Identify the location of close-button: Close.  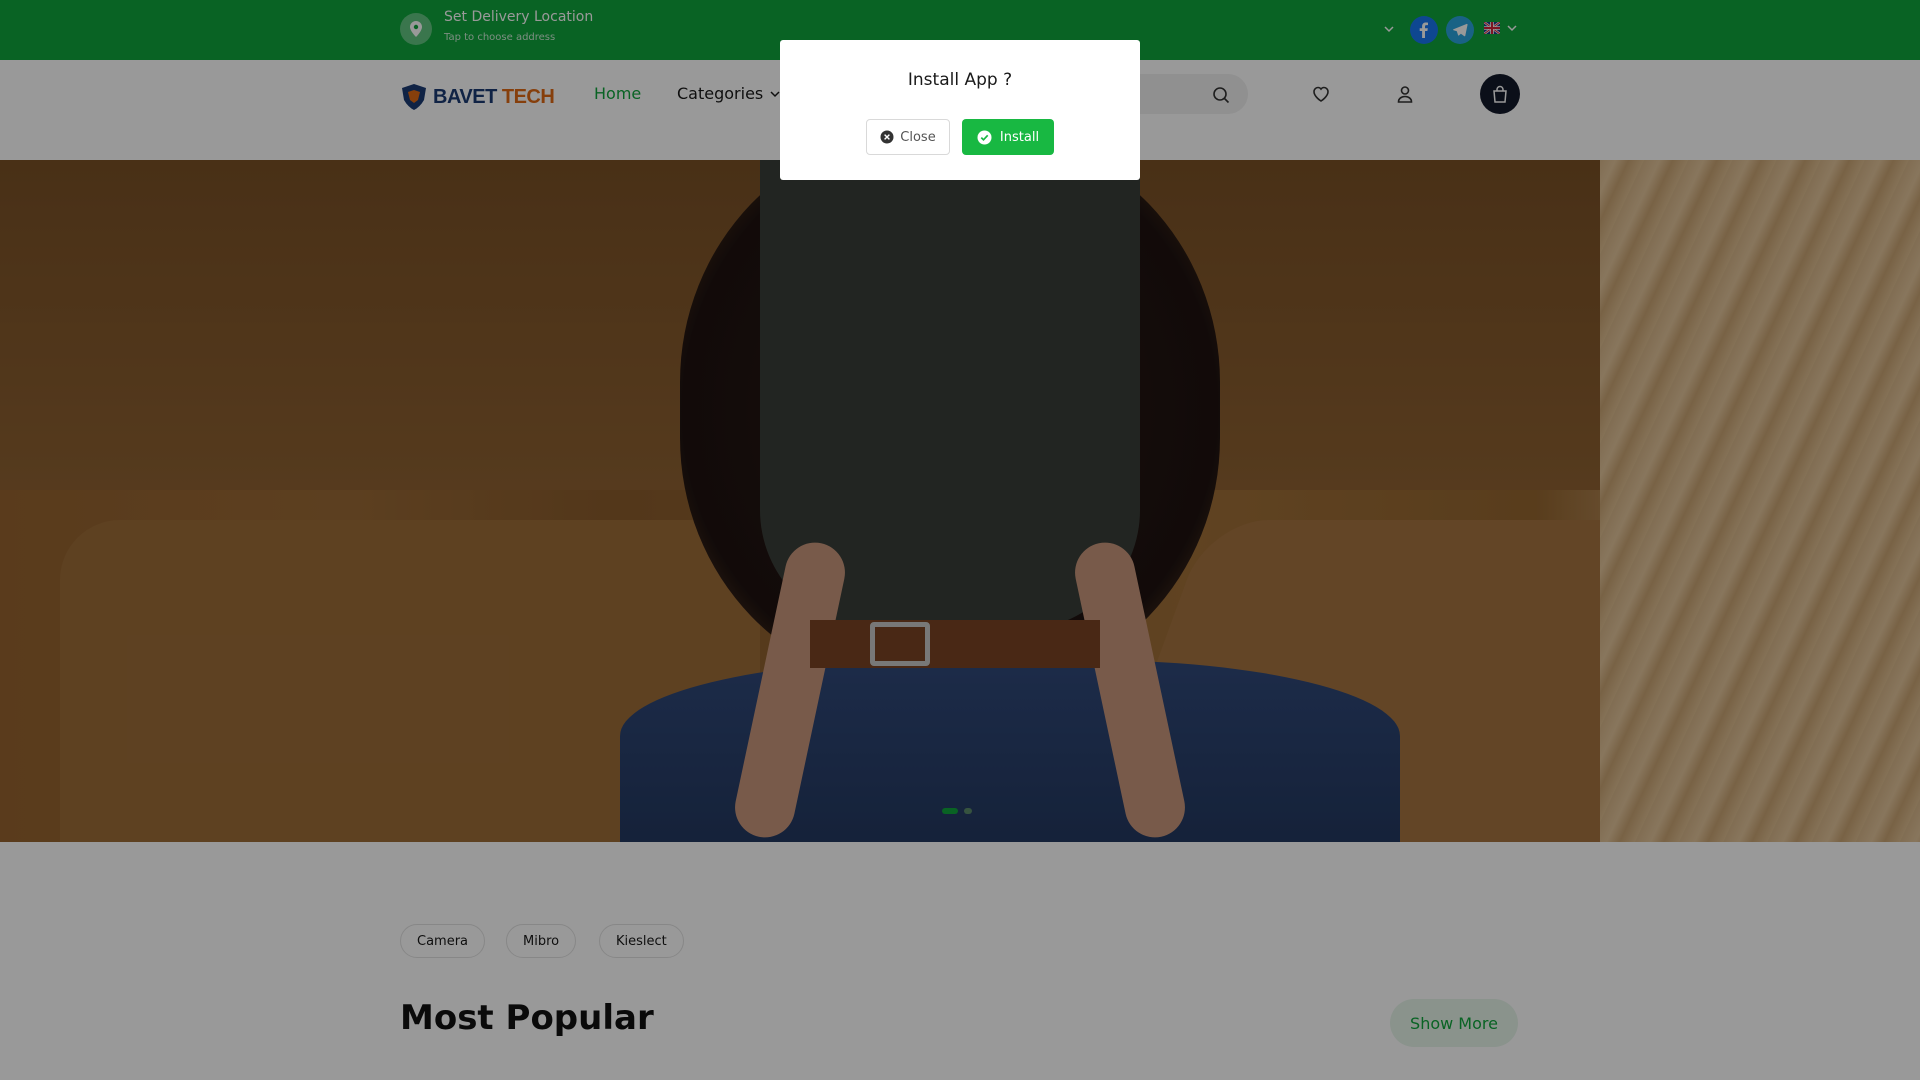
(908, 137).